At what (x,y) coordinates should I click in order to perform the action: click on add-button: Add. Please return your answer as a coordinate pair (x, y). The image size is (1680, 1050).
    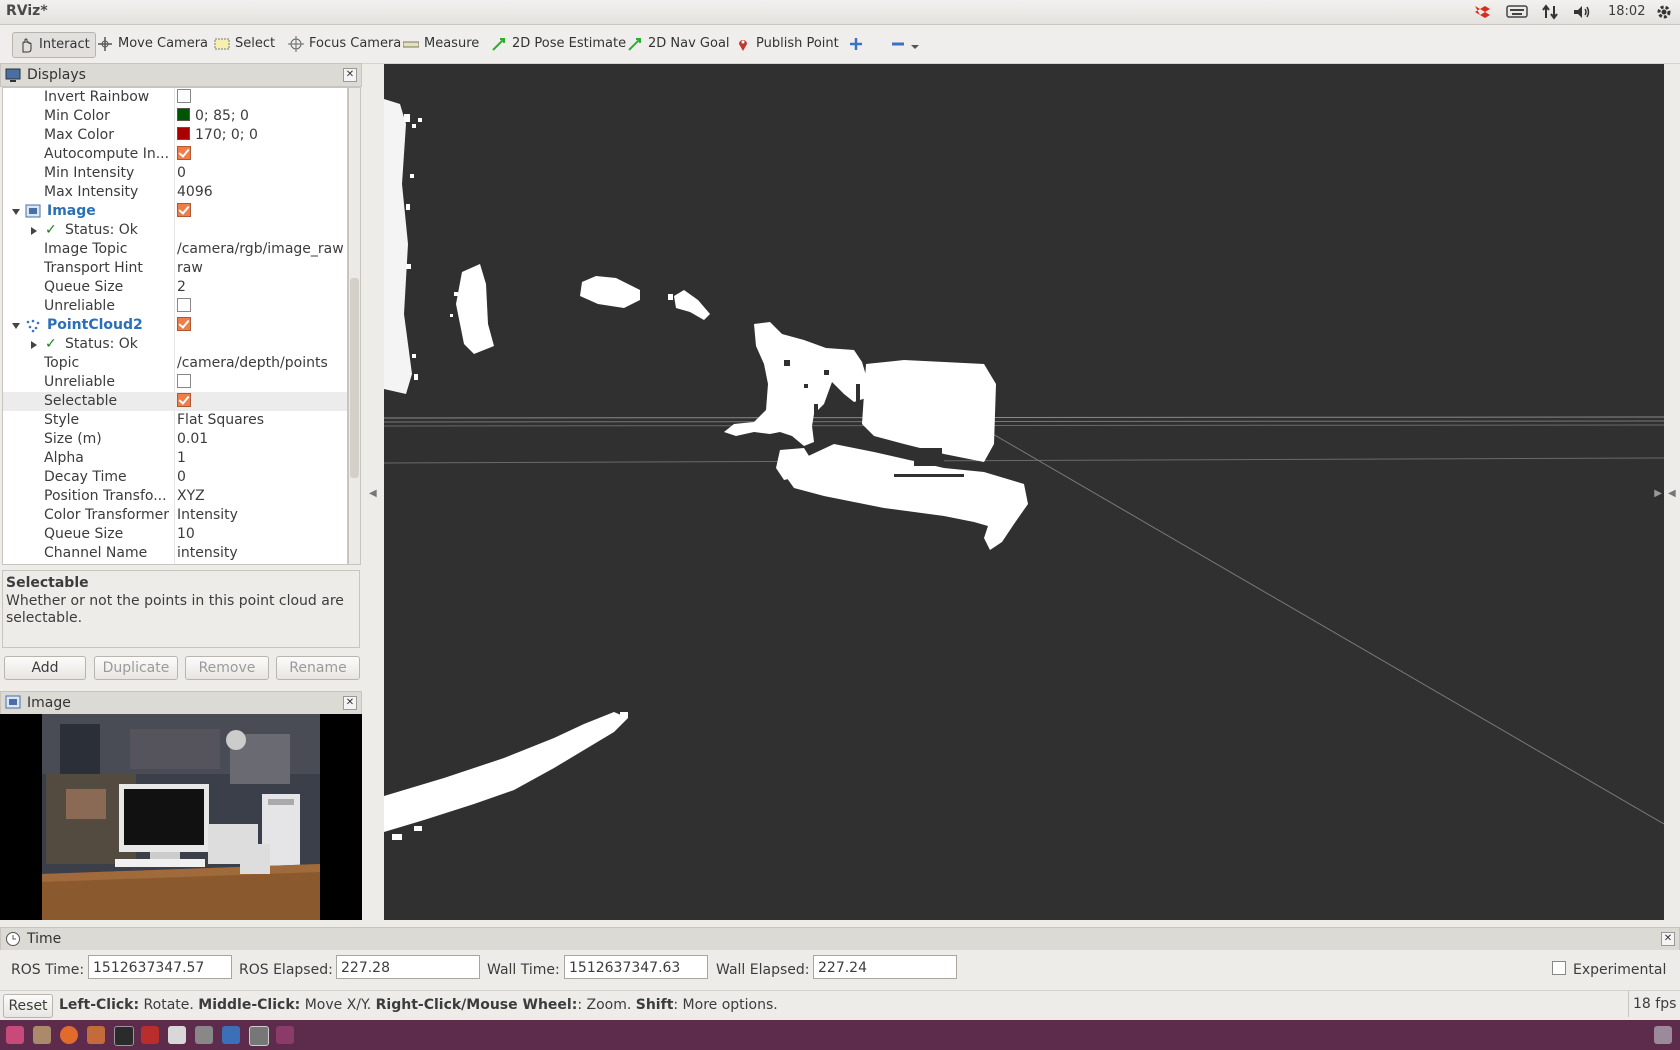
    Looking at the image, I should click on (45, 668).